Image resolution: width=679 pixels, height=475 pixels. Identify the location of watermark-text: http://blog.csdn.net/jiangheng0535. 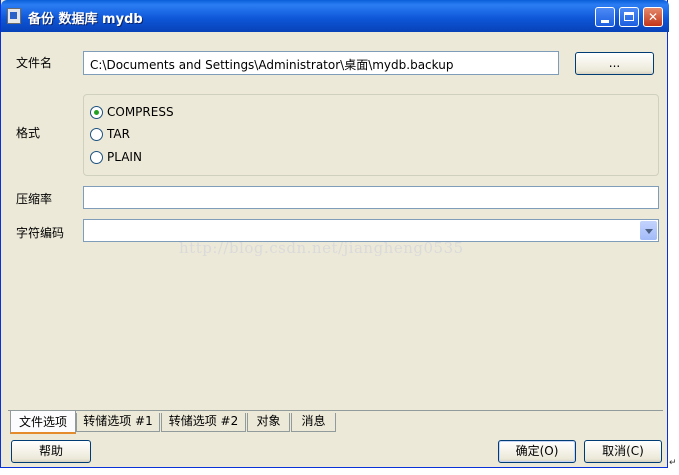
(321, 248).